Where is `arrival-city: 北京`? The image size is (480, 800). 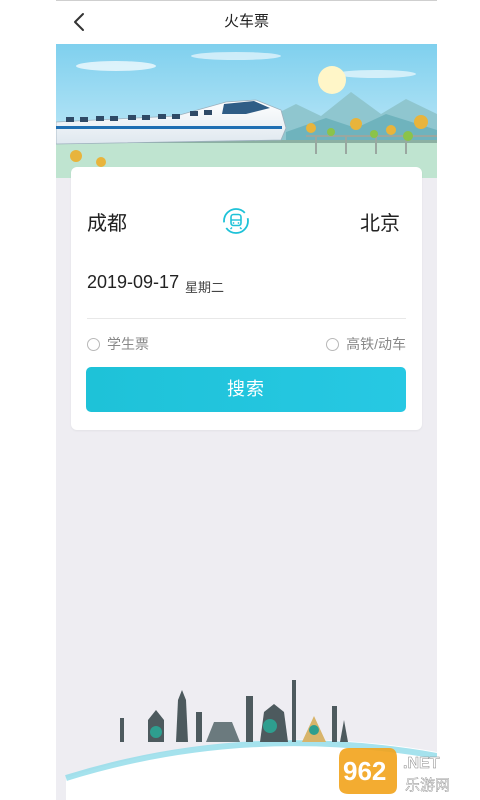
arrival-city: 北京 is located at coordinates (380, 221).